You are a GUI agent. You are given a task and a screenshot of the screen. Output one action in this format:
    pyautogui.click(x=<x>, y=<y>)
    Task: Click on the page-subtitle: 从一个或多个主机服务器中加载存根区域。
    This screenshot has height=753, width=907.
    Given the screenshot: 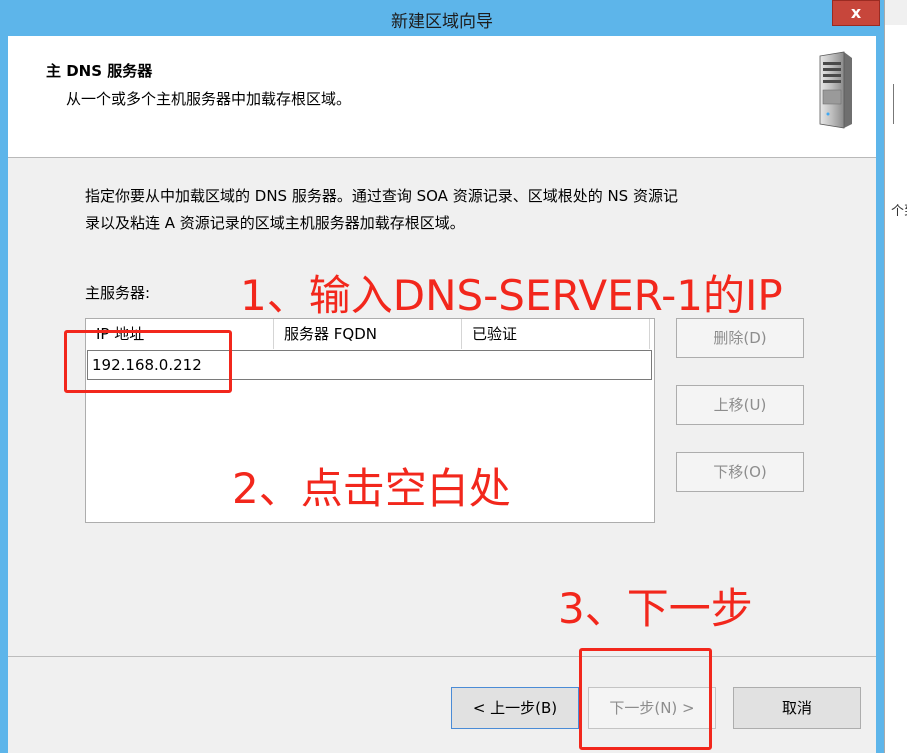 What is the action you would take?
    pyautogui.click(x=209, y=99)
    